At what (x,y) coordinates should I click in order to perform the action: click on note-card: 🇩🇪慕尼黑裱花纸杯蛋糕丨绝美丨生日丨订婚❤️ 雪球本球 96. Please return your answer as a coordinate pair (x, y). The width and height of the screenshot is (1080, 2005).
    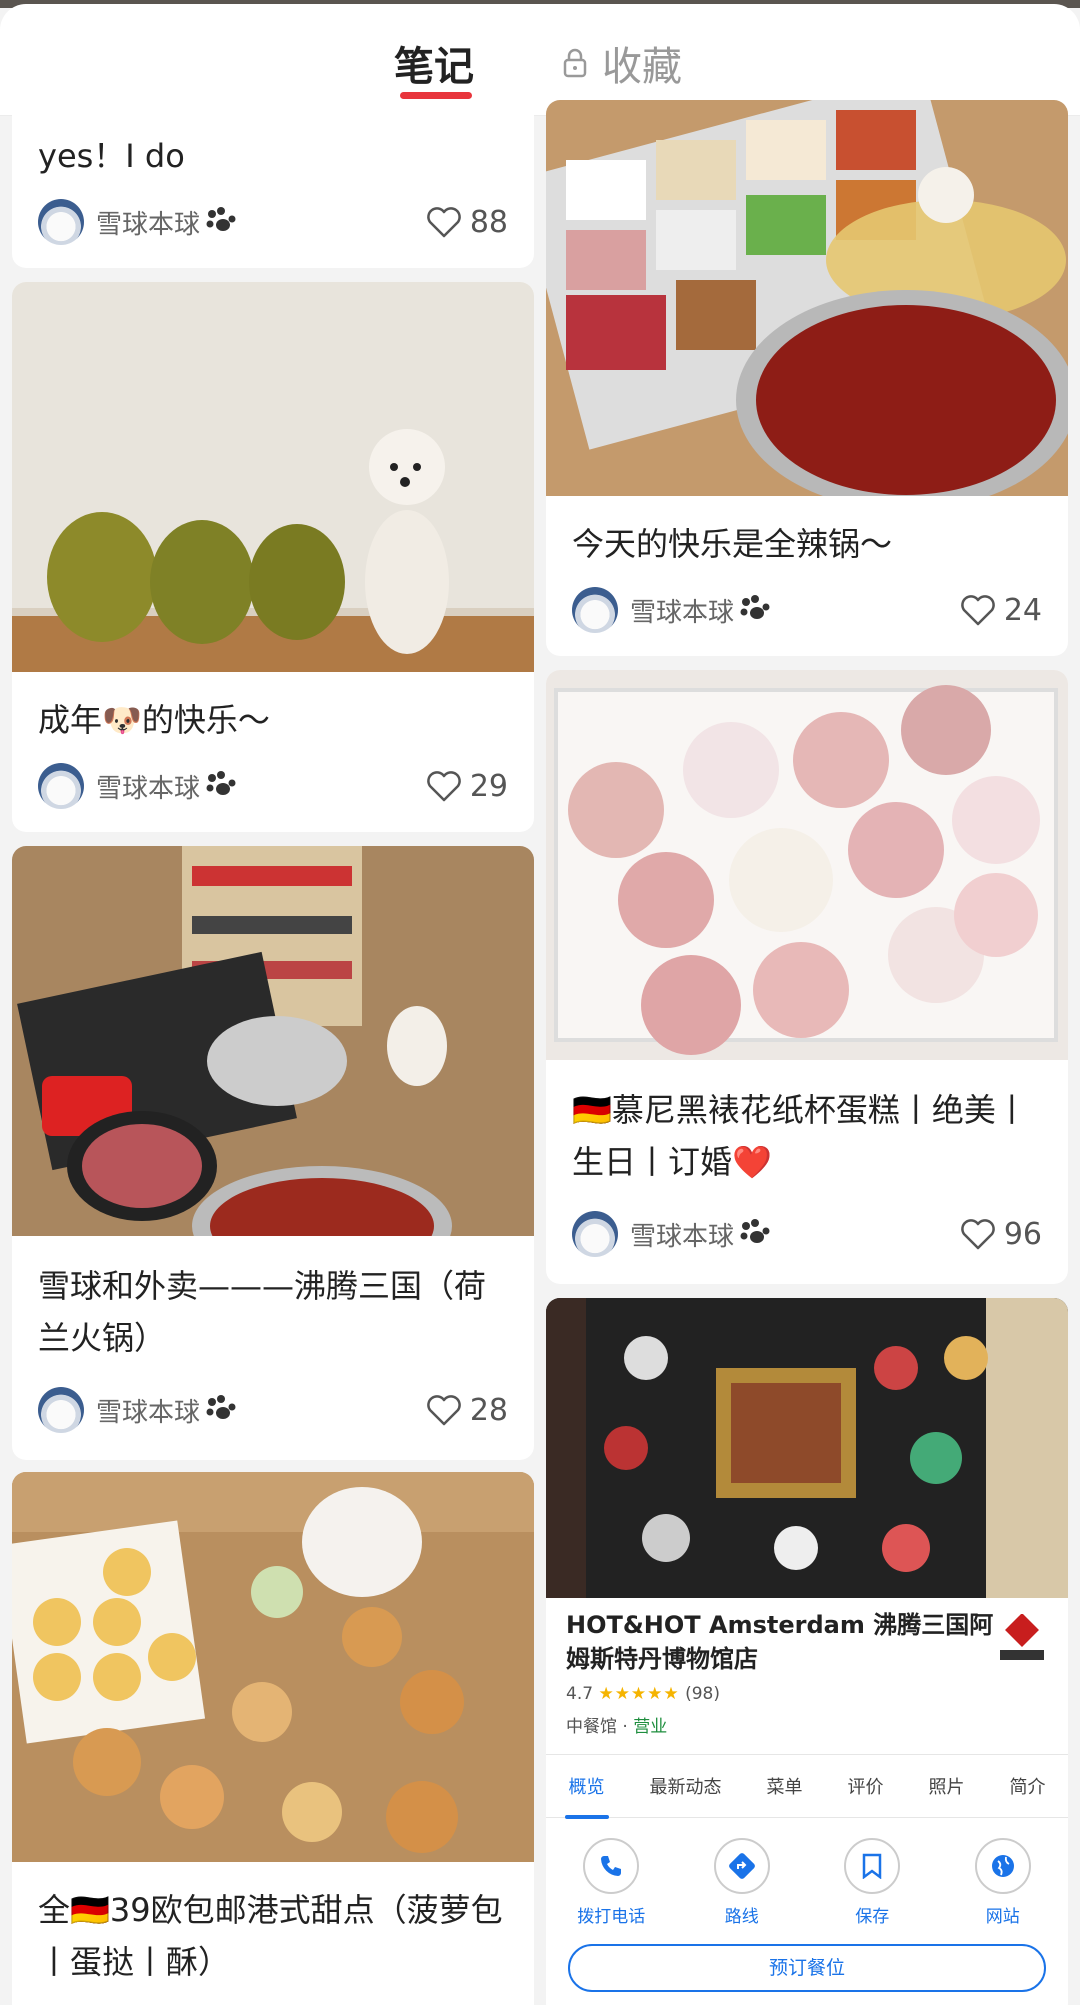
    Looking at the image, I should click on (807, 977).